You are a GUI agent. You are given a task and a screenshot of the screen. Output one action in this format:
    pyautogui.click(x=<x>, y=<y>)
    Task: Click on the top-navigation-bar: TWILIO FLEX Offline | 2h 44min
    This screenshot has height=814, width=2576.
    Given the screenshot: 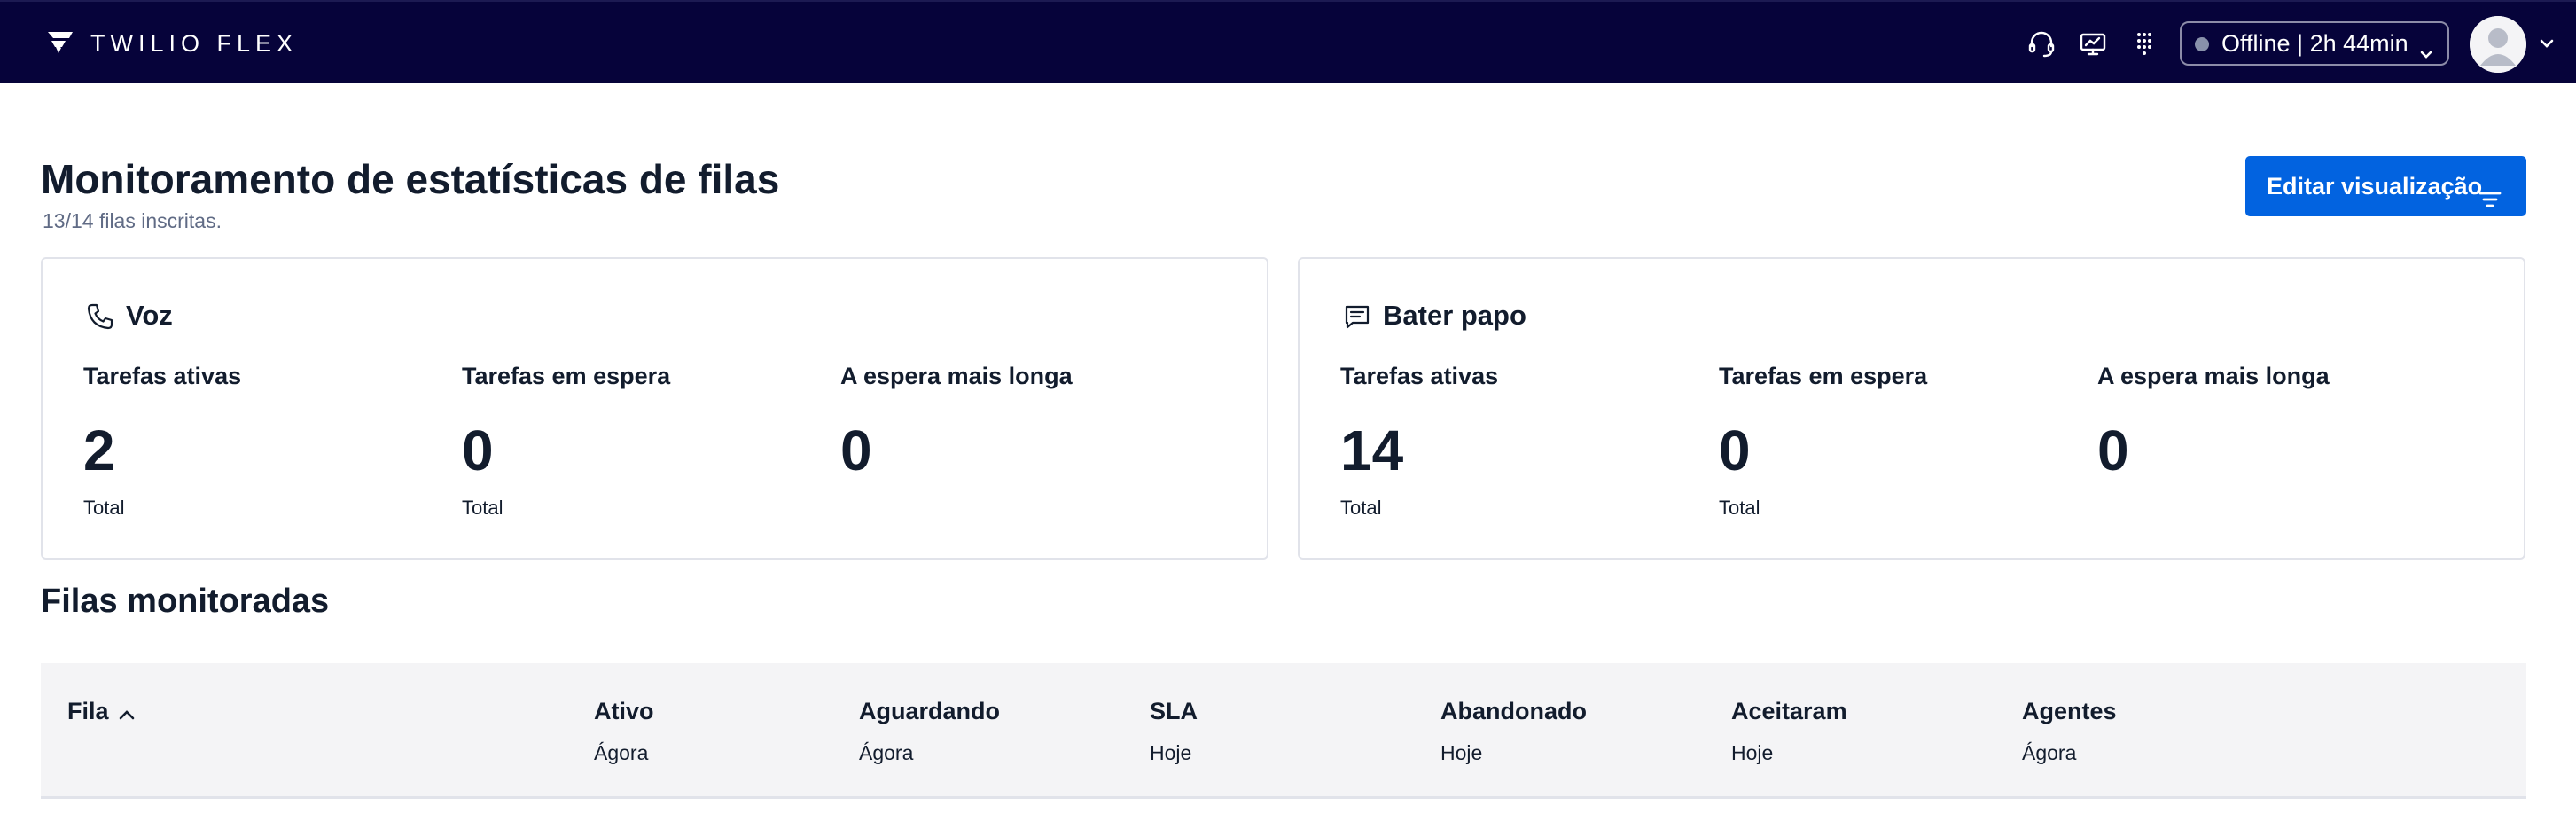 What is the action you would take?
    pyautogui.click(x=1288, y=41)
    